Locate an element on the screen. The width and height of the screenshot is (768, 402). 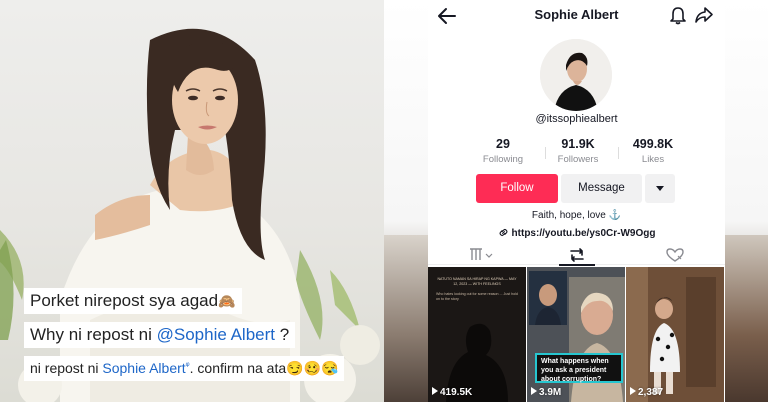
avatar-photo is located at coordinates (576, 75).